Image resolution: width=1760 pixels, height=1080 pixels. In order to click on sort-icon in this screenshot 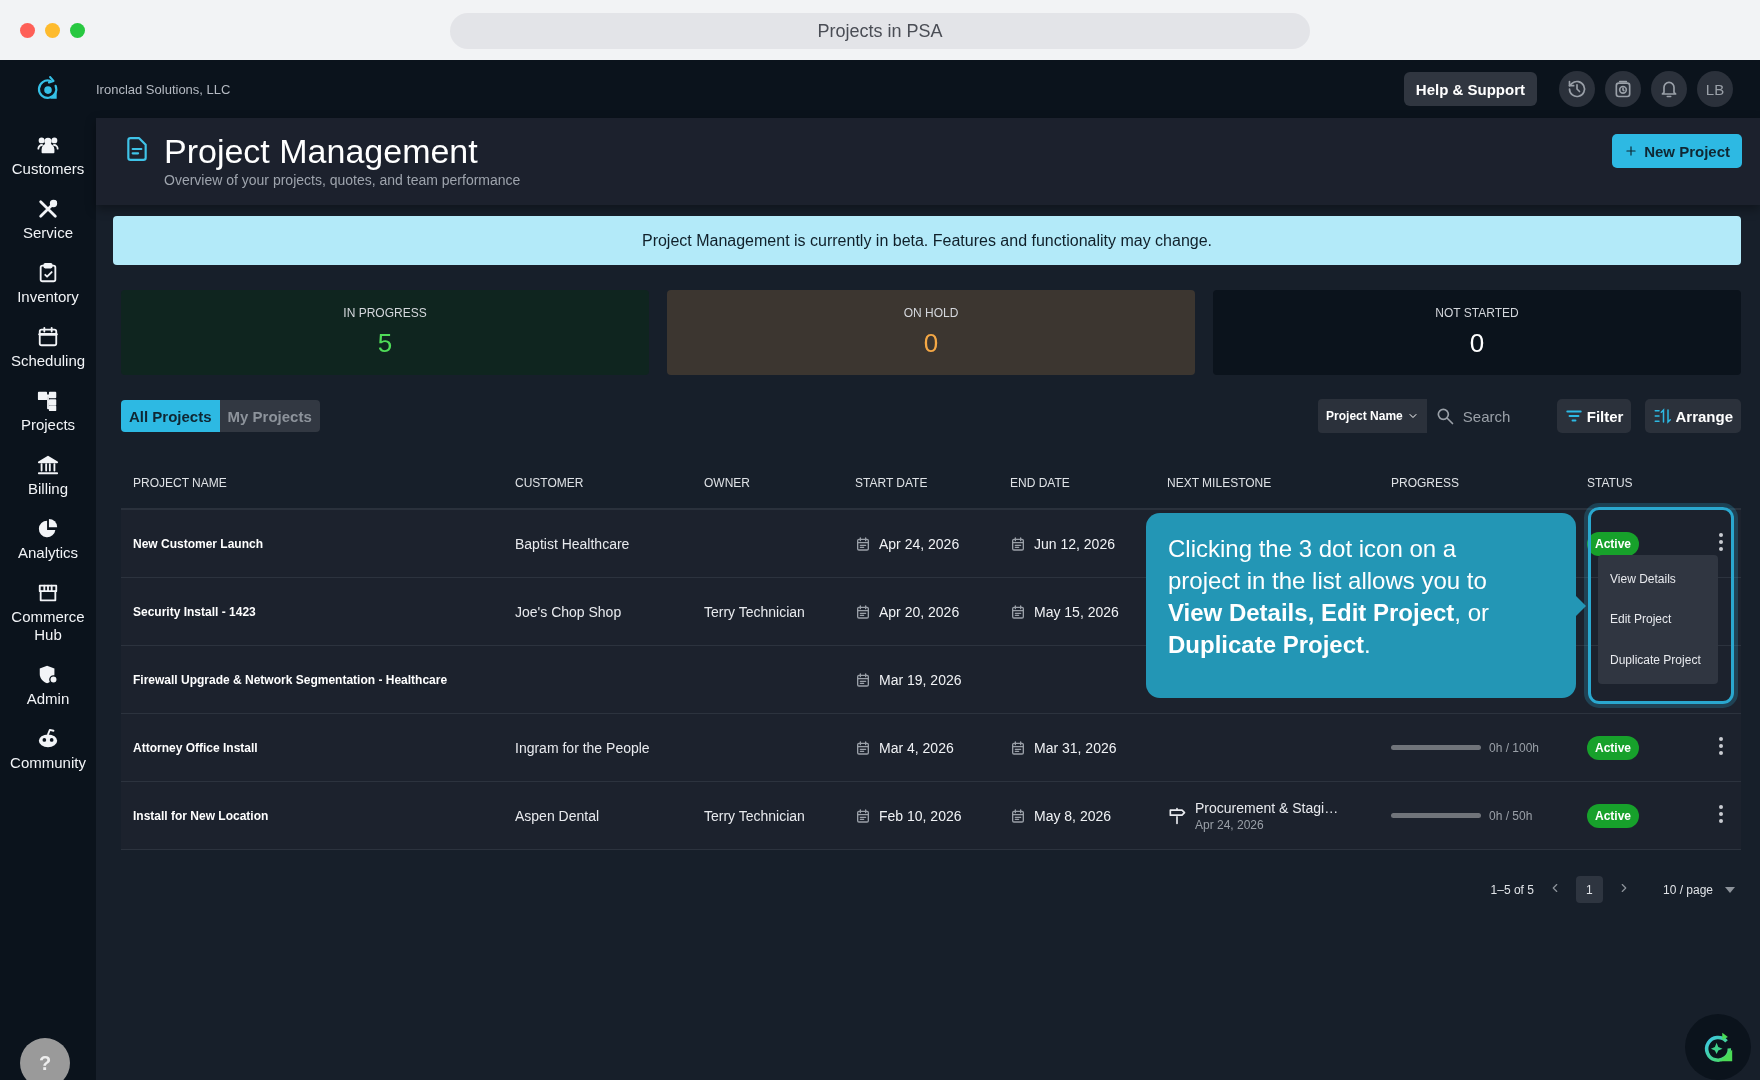, I will do `click(1662, 416)`.